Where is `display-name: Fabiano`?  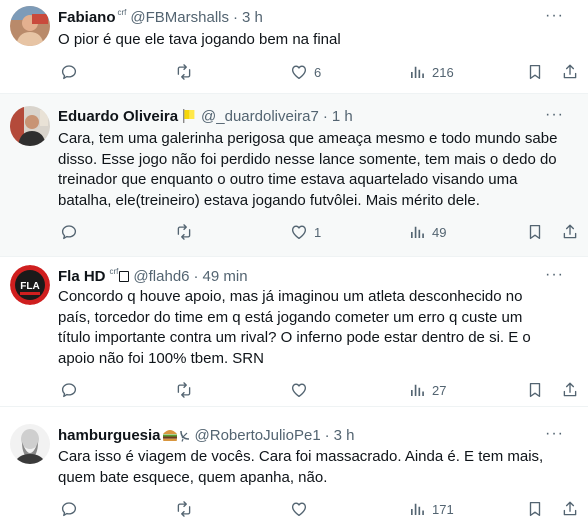
display-name: Fabiano is located at coordinates (87, 17).